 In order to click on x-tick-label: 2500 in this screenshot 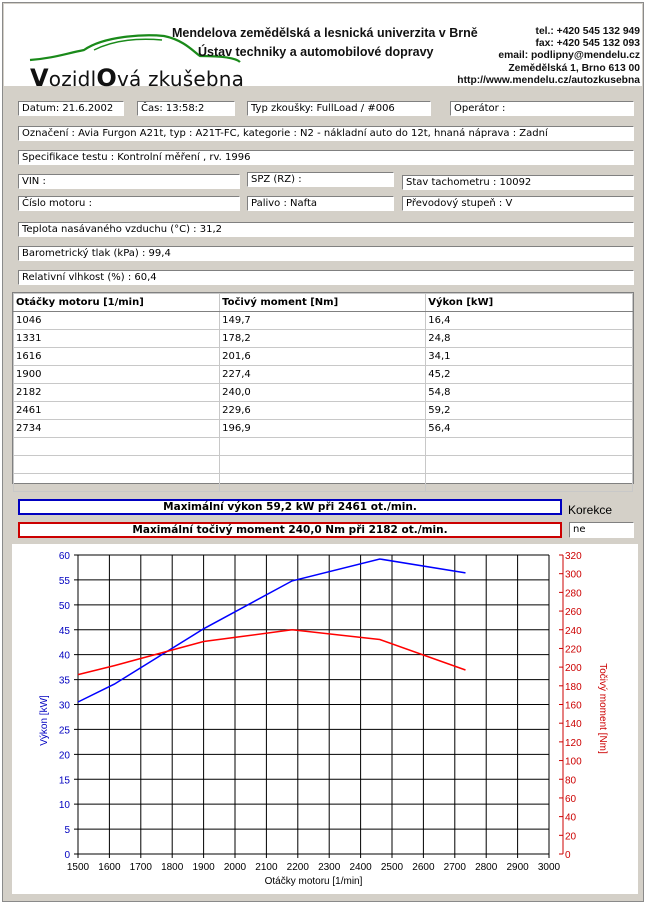, I will do `click(392, 867)`.